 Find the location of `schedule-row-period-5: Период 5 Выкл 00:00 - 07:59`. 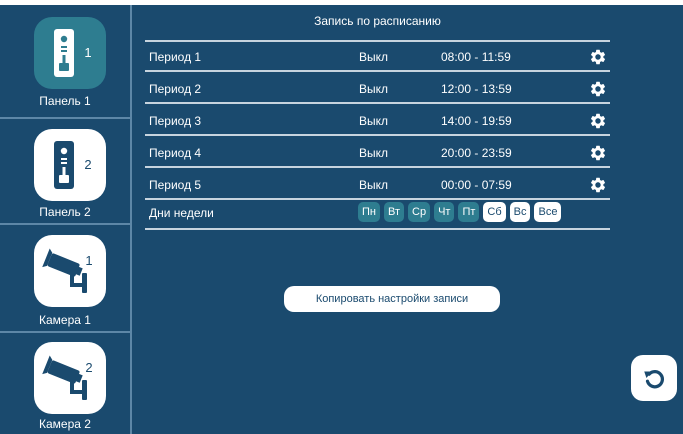

schedule-row-period-5: Период 5 Выкл 00:00 - 07:59 is located at coordinates (377, 185).